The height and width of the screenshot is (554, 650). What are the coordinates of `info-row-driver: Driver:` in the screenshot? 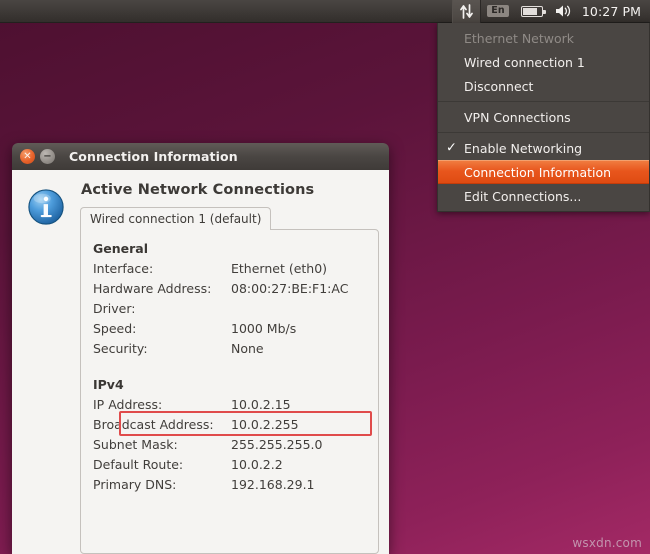 It's located at (230, 309).